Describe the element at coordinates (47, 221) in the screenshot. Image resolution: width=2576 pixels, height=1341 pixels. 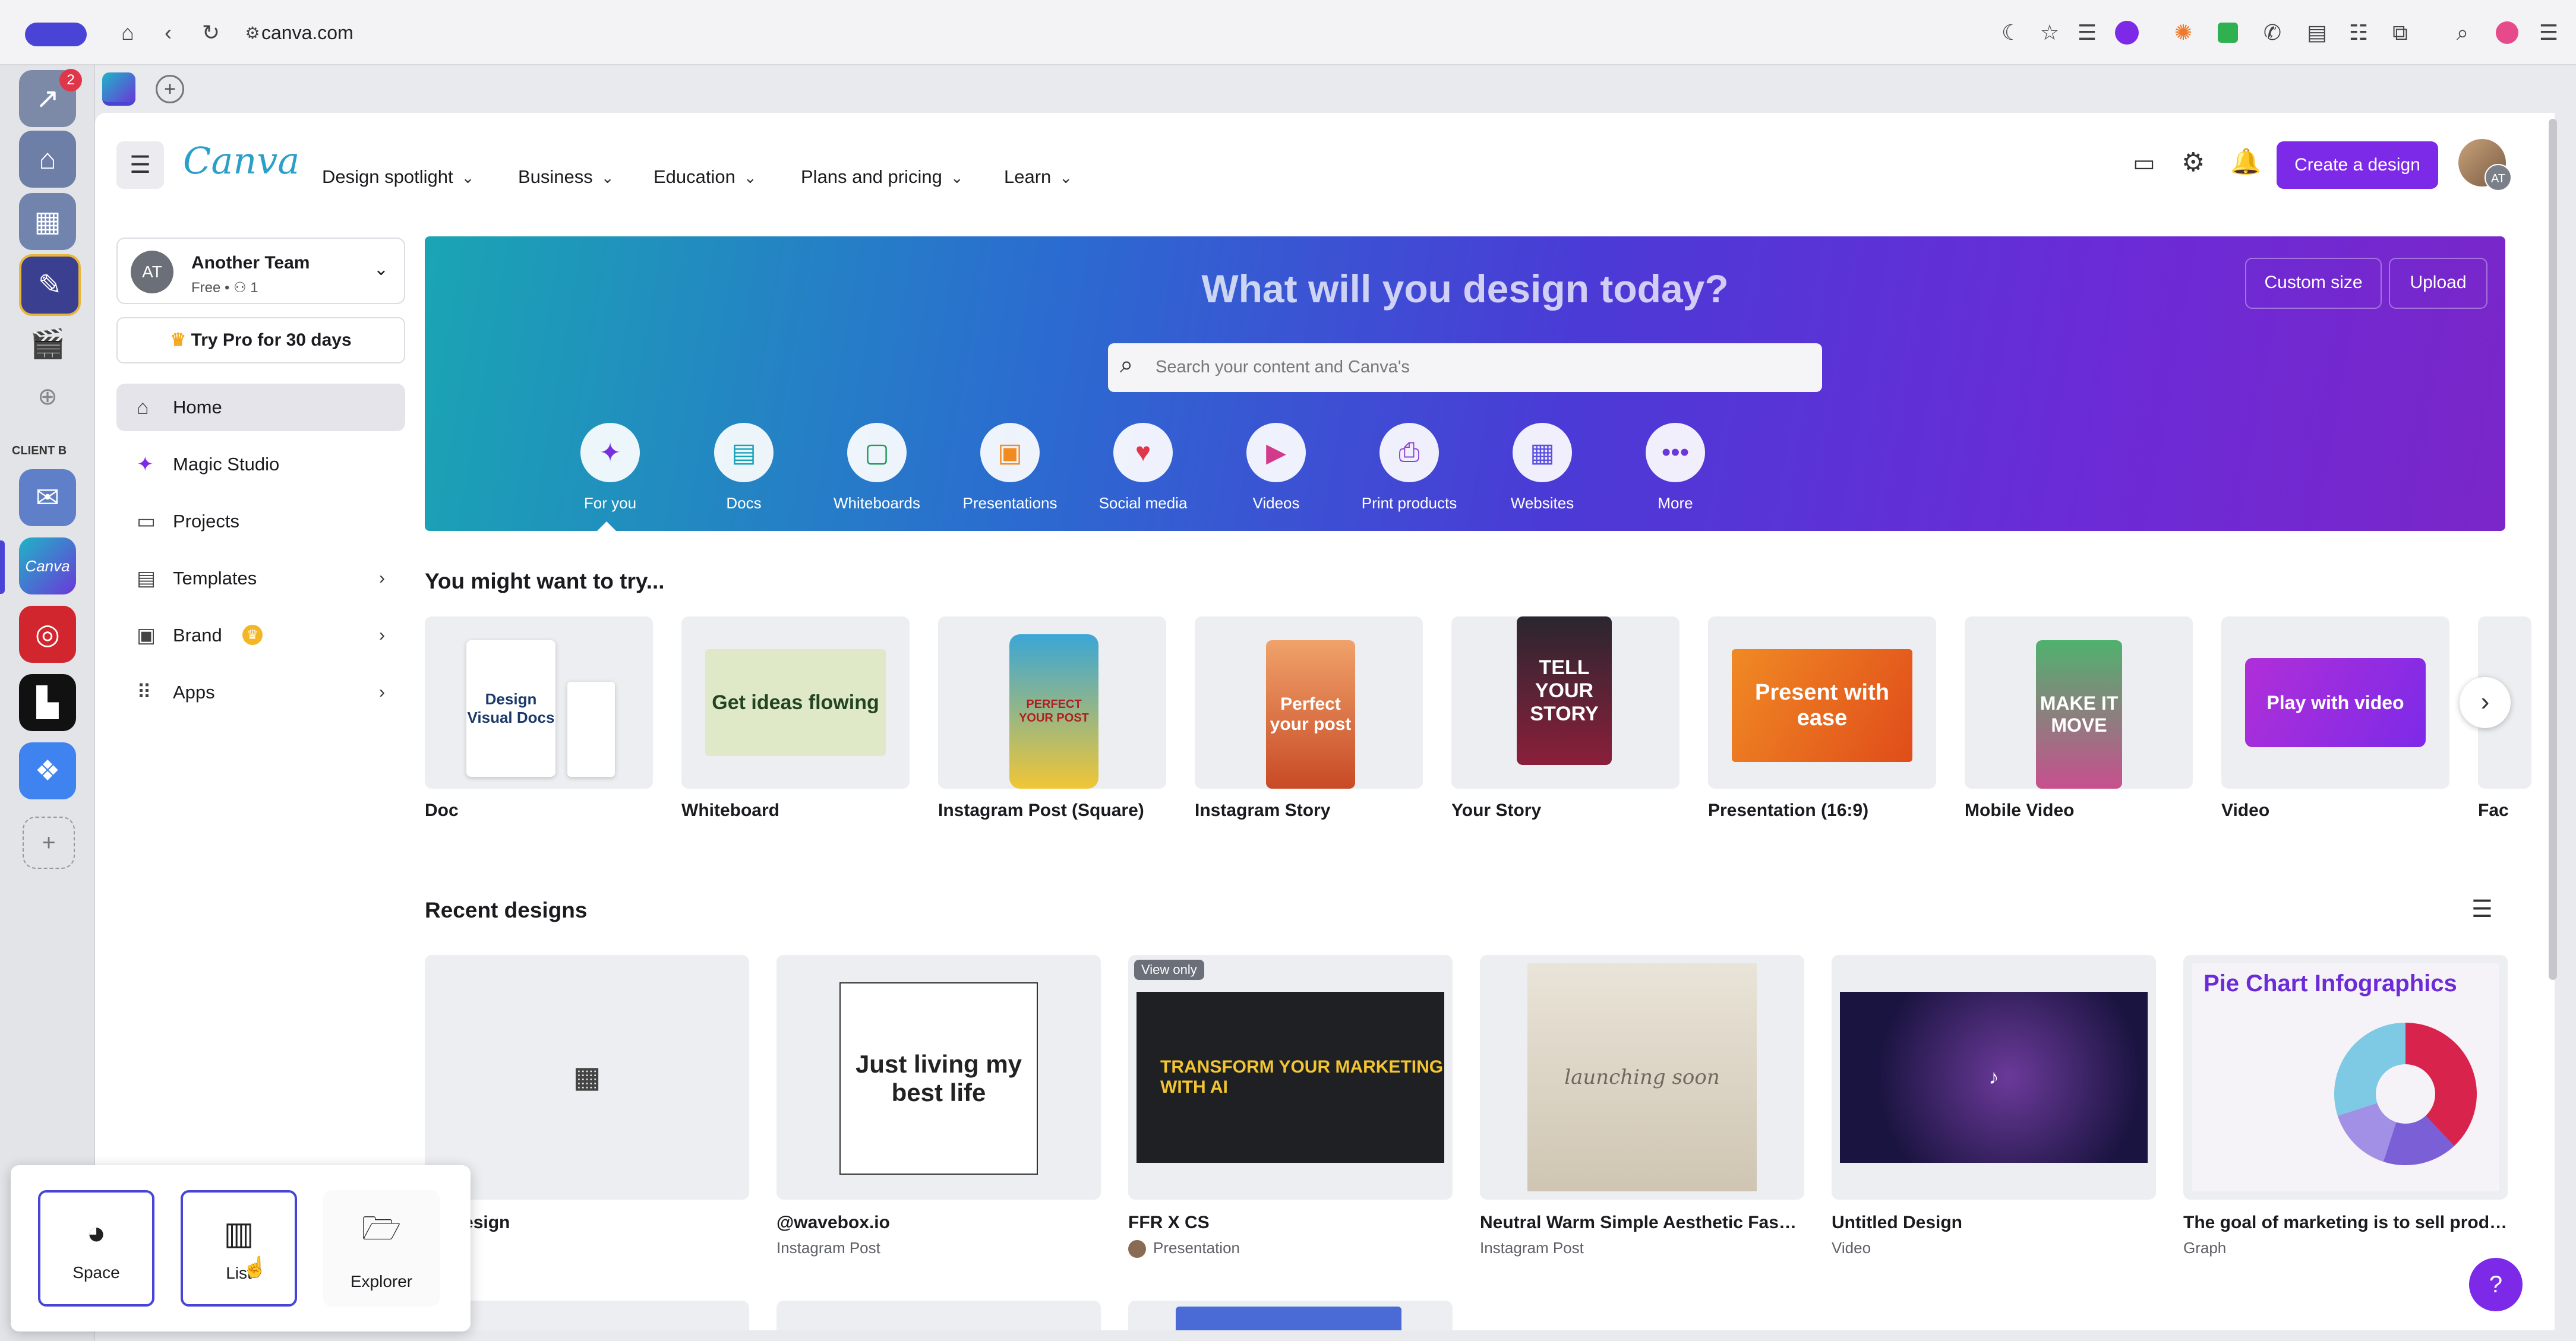
I see `layout-app-icon: ▦` at that location.